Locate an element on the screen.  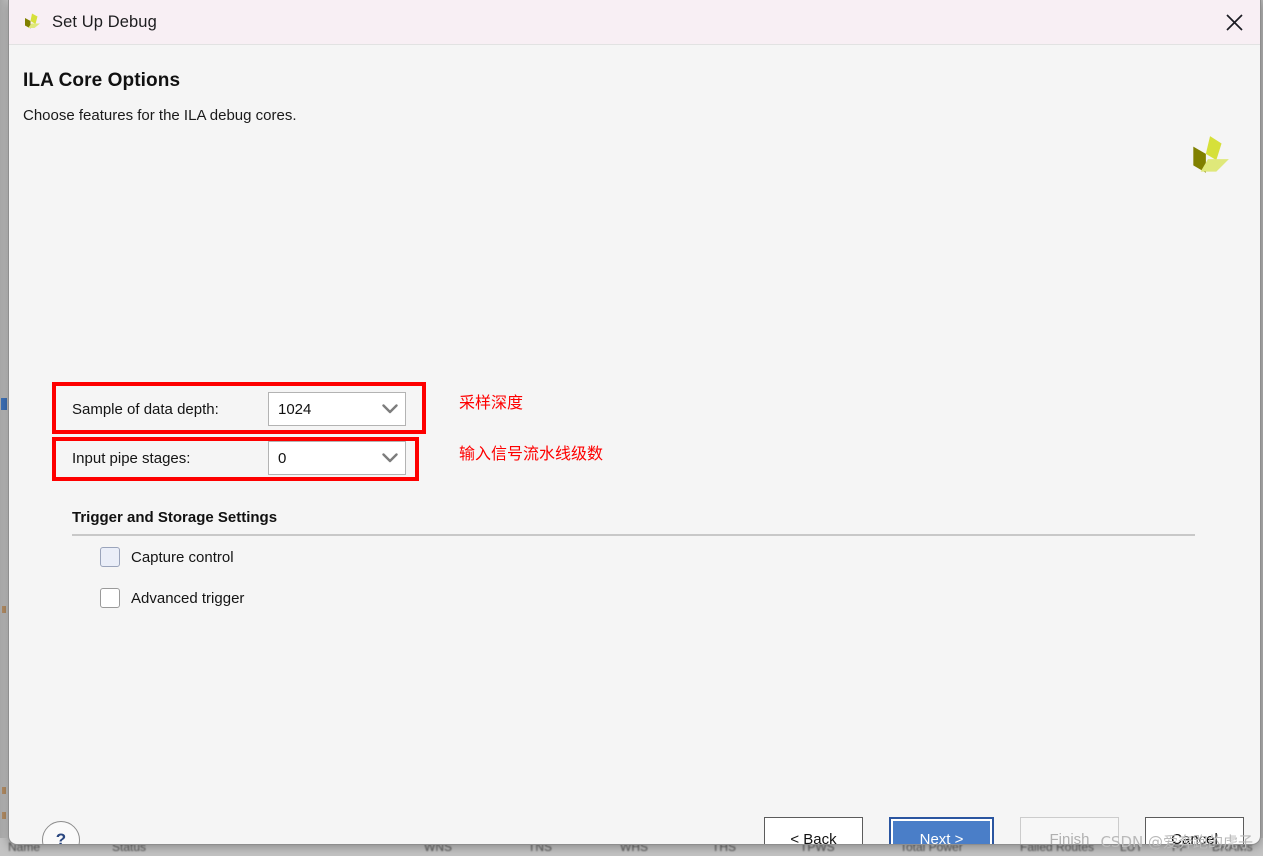
background-selection-marker is located at coordinates (4, 404).